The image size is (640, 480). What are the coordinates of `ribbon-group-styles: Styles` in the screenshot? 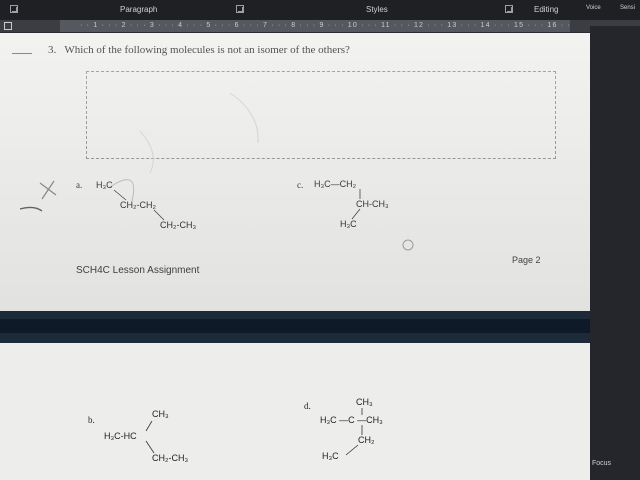 It's located at (377, 9).